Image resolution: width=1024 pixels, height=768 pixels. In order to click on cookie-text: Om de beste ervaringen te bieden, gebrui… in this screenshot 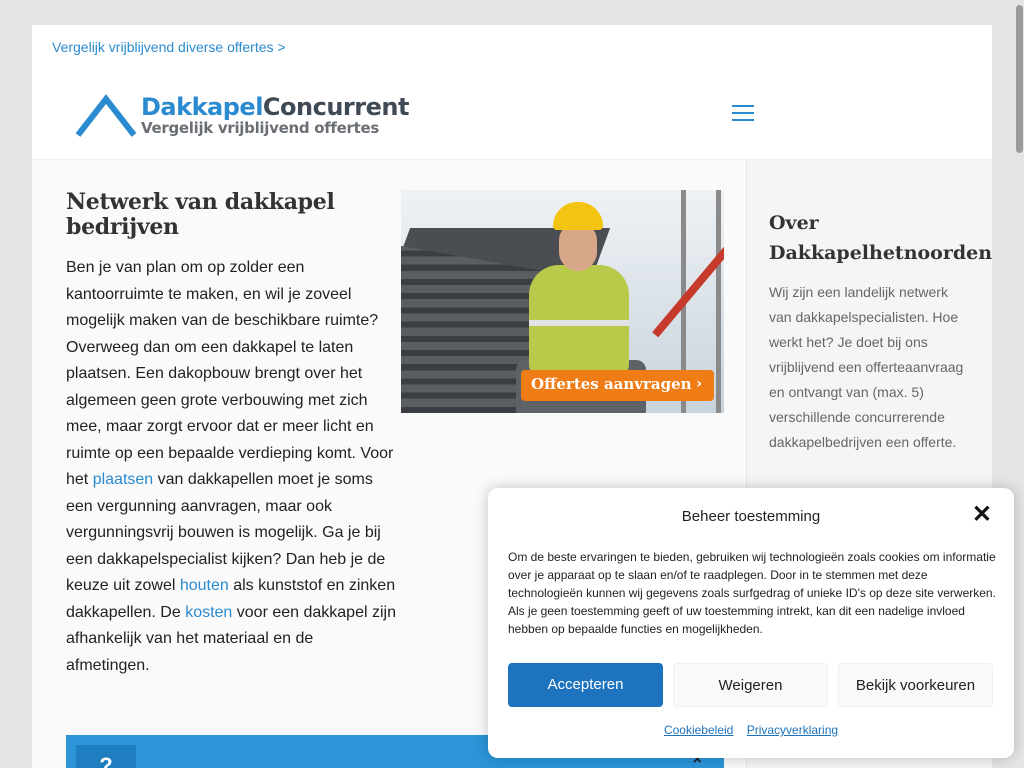, I will do `click(752, 593)`.